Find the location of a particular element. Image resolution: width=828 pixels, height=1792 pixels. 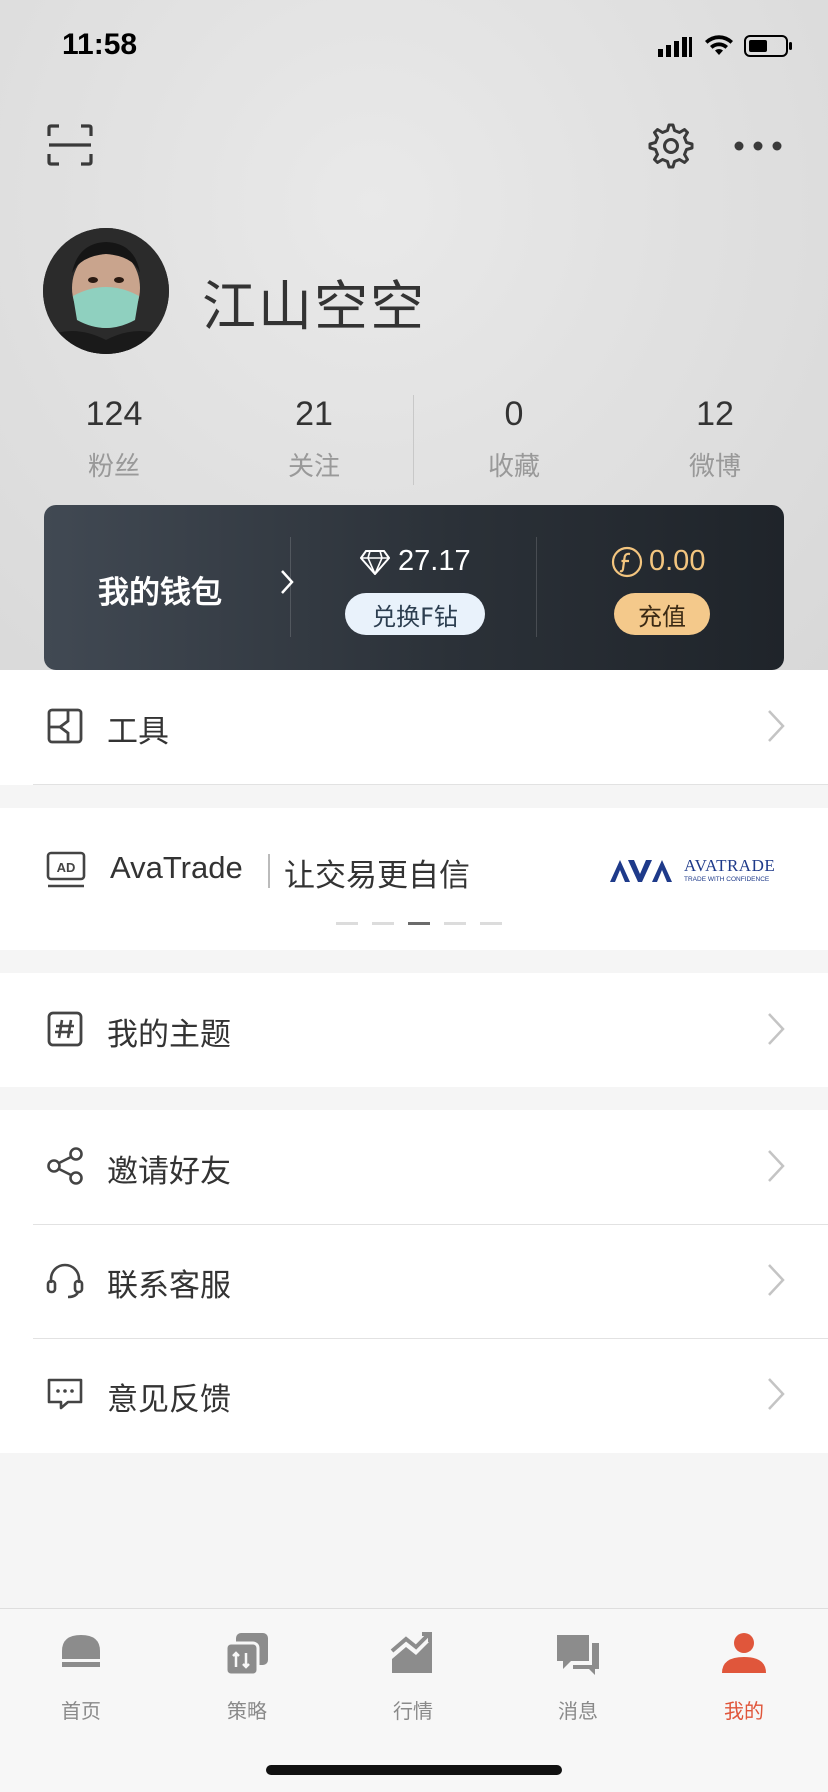

stat-fans-value: 124 is located at coordinates (114, 414).